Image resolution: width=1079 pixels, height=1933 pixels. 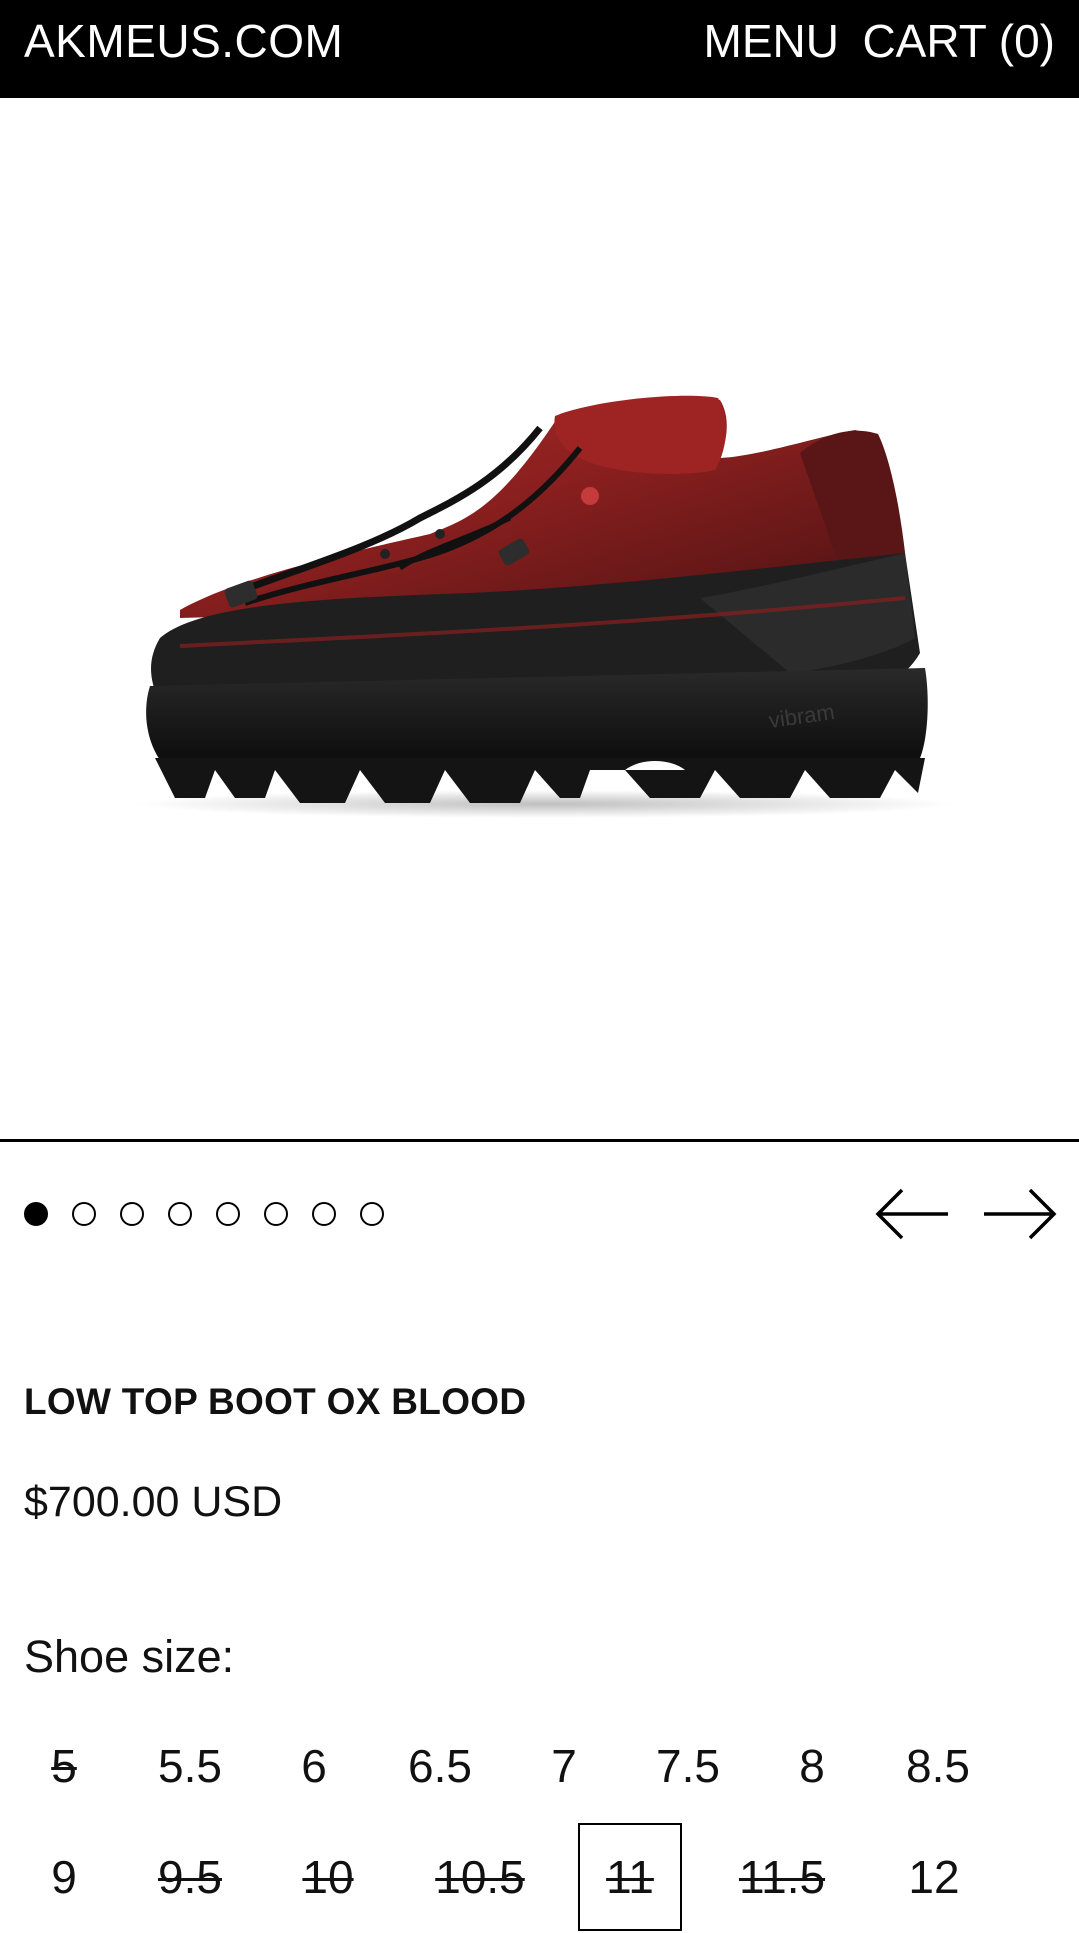 I want to click on arrow-left-icon, so click(x=911, y=1214).